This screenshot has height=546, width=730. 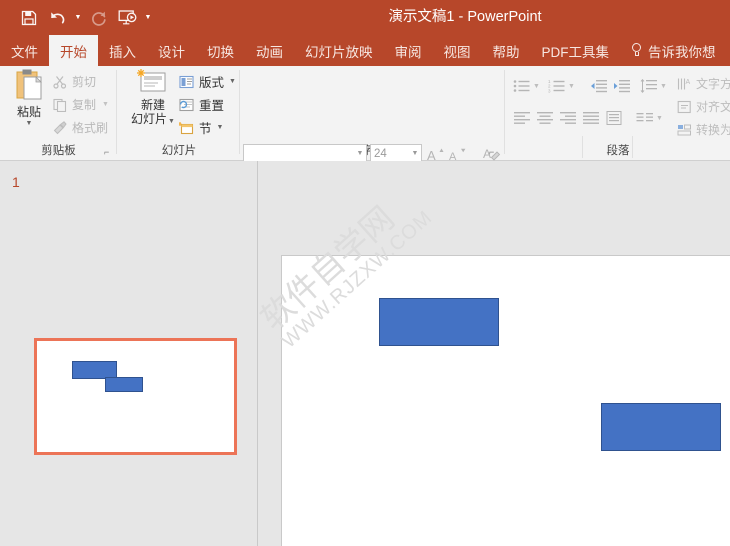 I want to click on group-label-clipboard: 剪贴板, so click(x=58, y=151).